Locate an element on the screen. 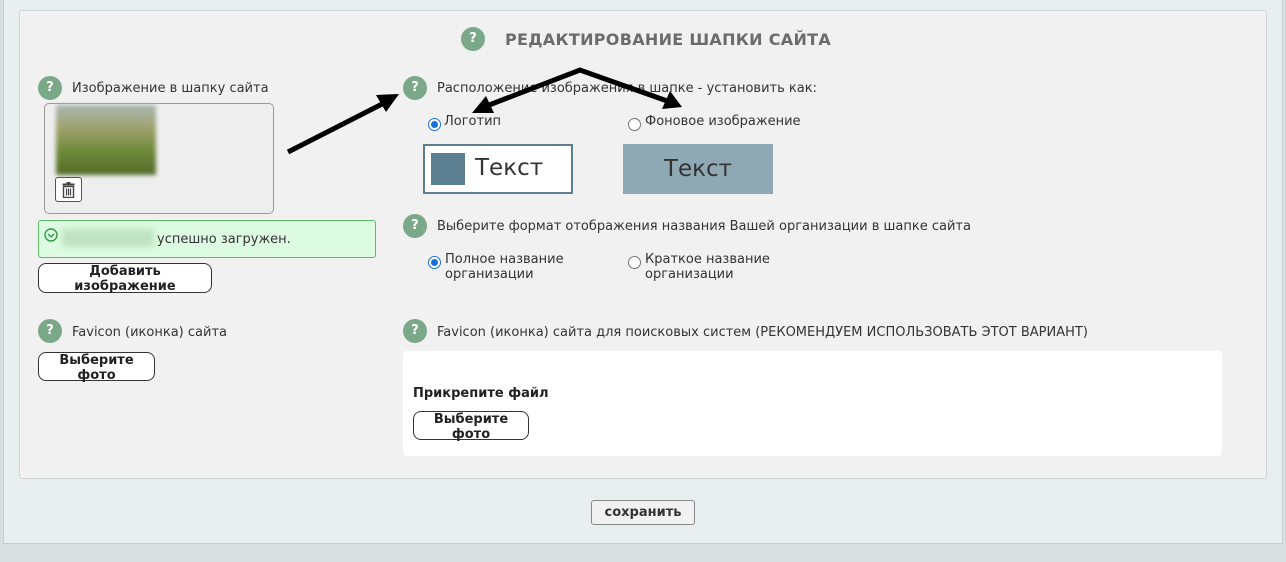 The image size is (1286, 562). add-image-button: Добавить изображение is located at coordinates (125, 278).